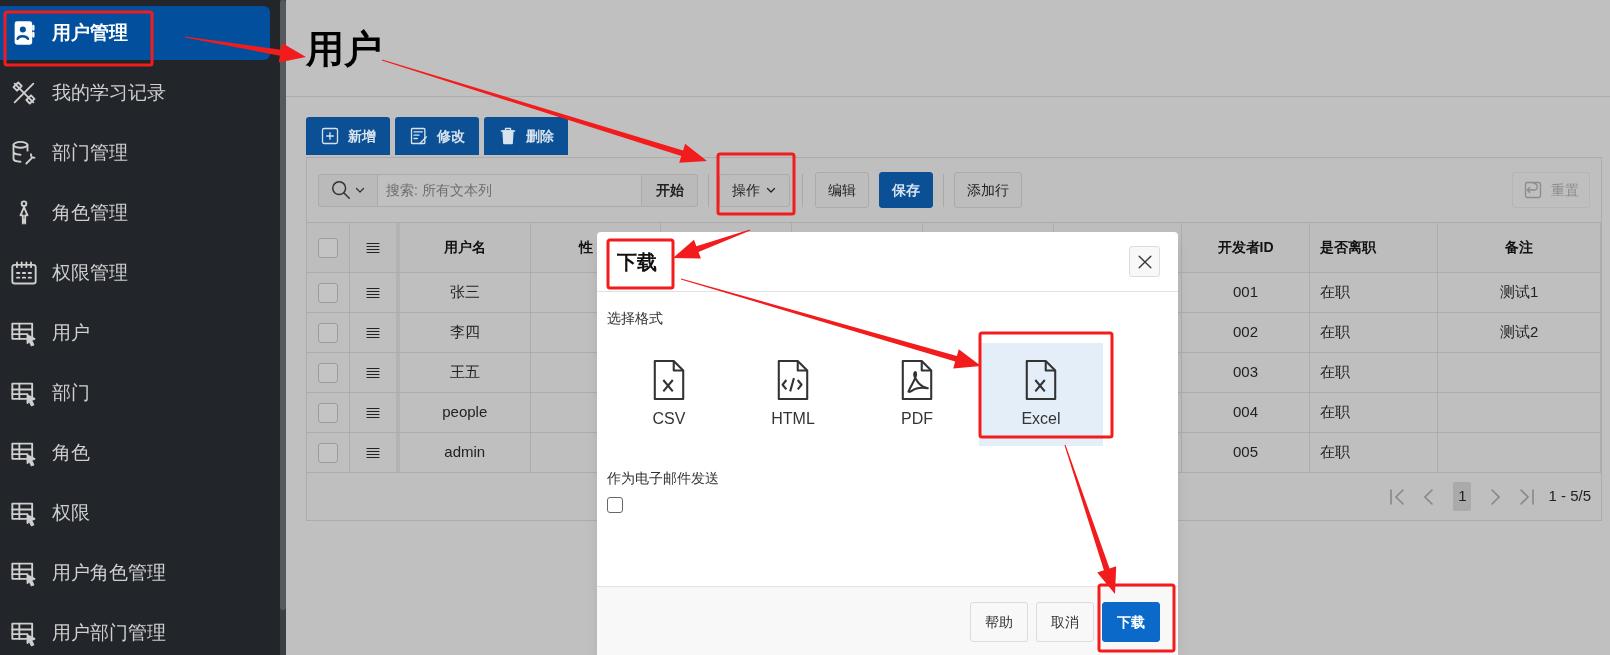 This screenshot has width=1610, height=655. What do you see at coordinates (135, 93) in the screenshot?
I see `sidebar-item: 我的学习记录` at bounding box center [135, 93].